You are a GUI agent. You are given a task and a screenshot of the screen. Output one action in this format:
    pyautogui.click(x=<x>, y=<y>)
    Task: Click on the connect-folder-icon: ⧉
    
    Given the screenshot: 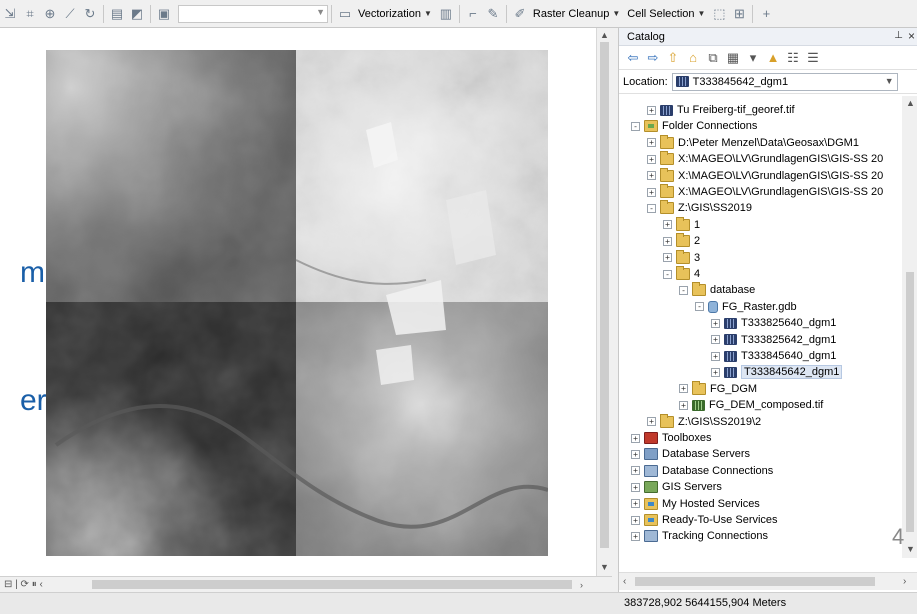 What is the action you would take?
    pyautogui.click(x=713, y=58)
    